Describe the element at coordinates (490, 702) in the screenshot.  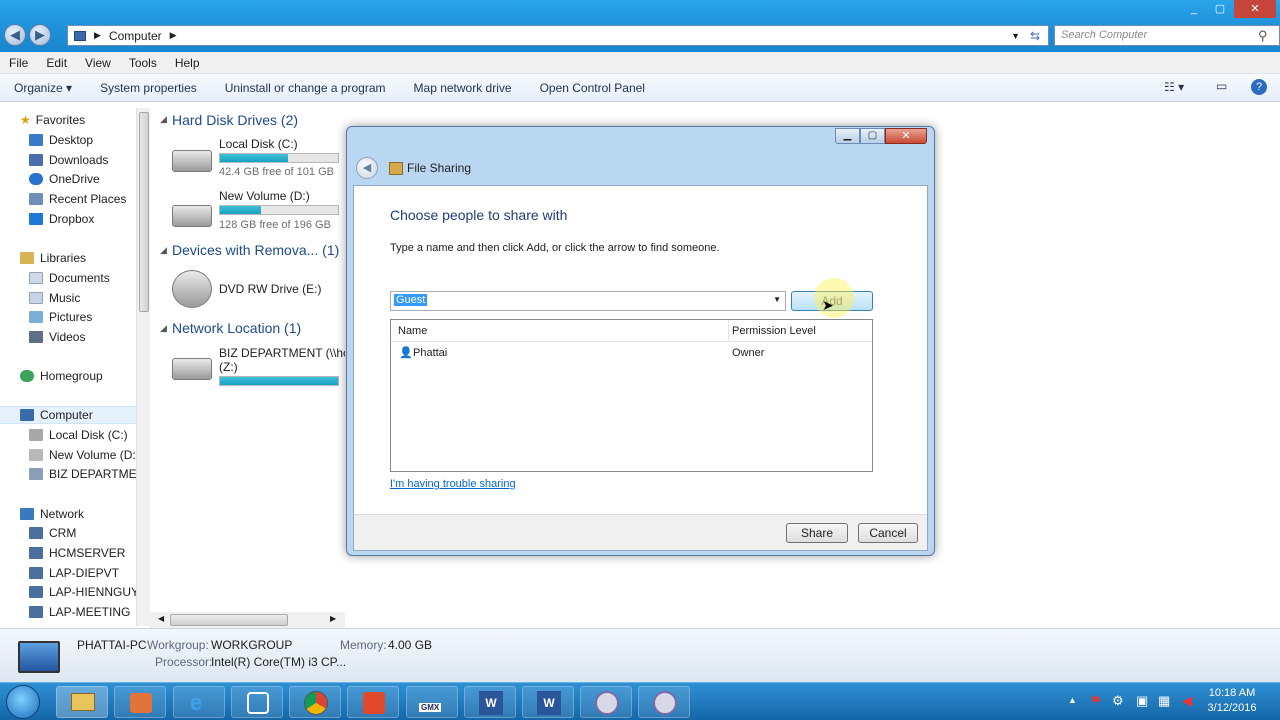
I see `taskbar-word-1: W` at that location.